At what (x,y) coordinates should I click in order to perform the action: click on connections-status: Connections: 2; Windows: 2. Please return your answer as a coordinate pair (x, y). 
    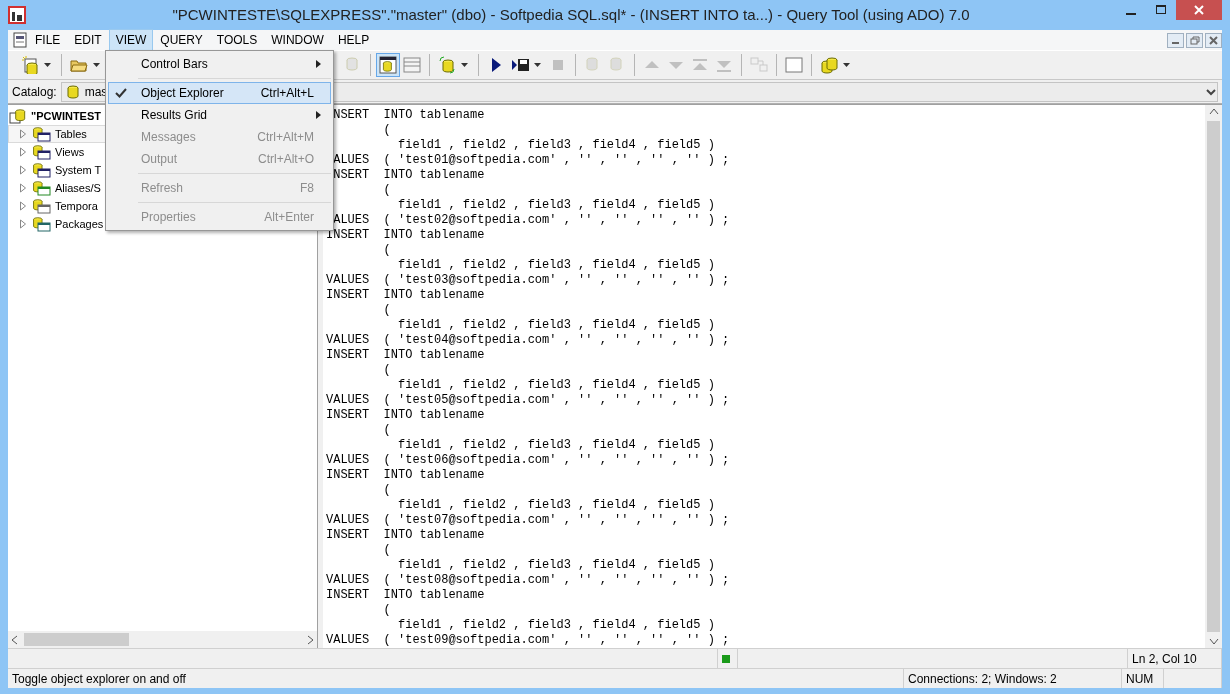
    Looking at the image, I should click on (982, 679).